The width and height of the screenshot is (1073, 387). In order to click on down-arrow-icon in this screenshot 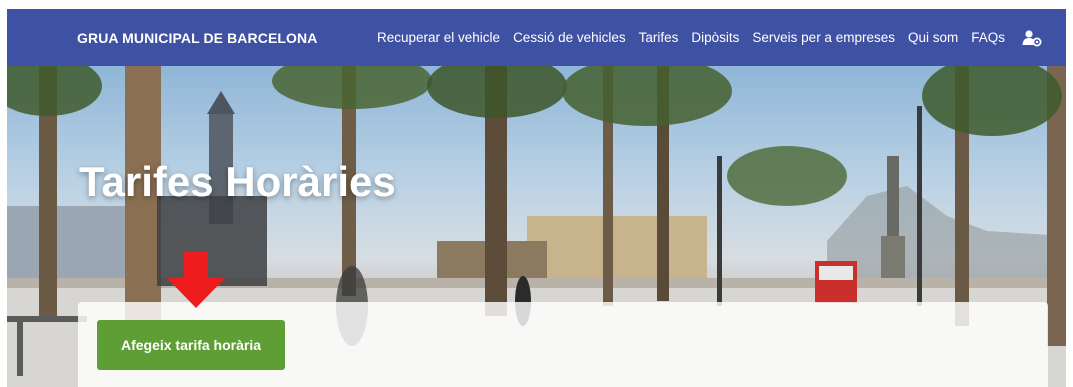, I will do `click(196, 280)`.